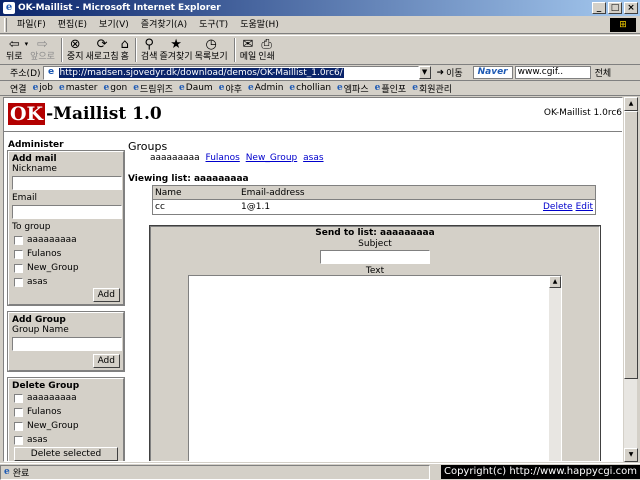 The height and width of the screenshot is (480, 640). I want to click on delete-group-row: aaaaaaaaa, so click(66, 398).